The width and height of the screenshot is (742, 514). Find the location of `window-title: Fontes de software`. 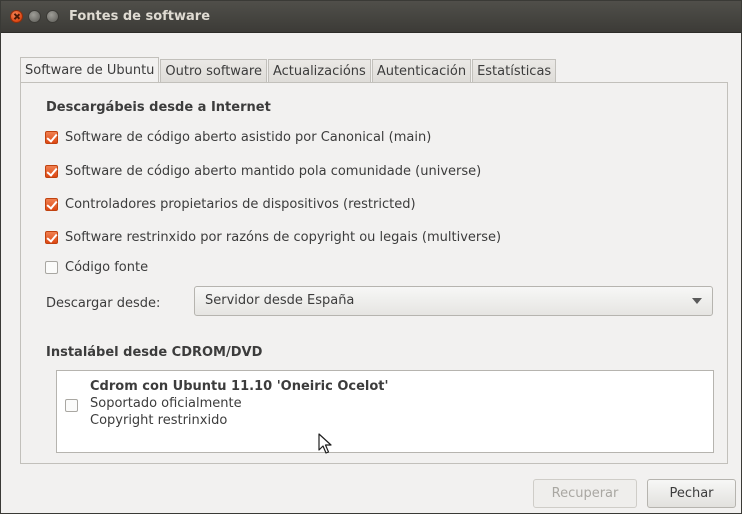

window-title: Fontes de software is located at coordinates (140, 16).